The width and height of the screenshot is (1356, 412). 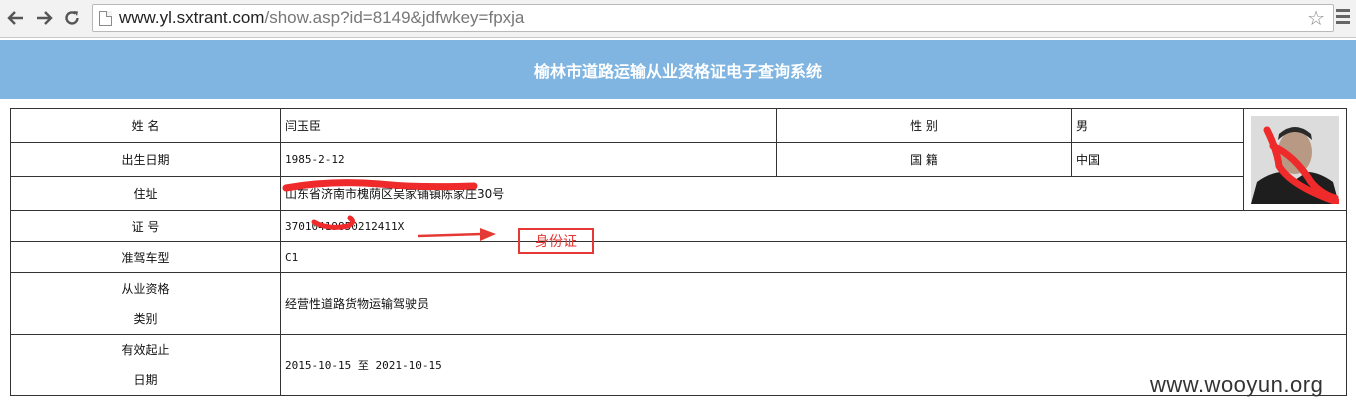 I want to click on page-title: 榆林市道路运输从业资格证电子查询系统, so click(x=677, y=71).